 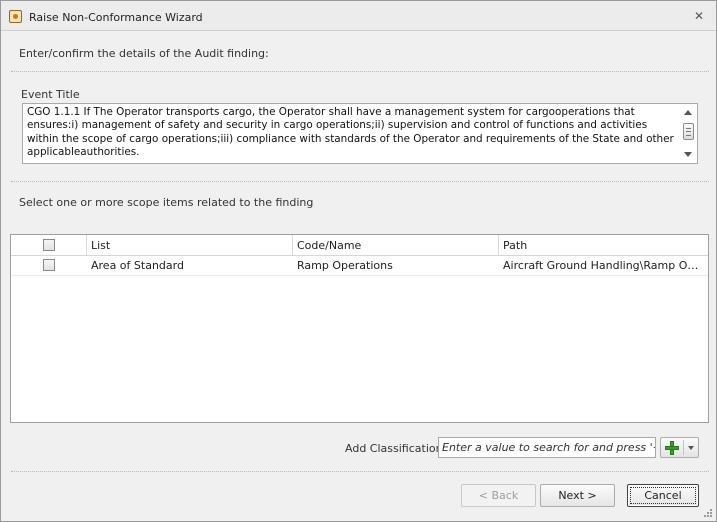 What do you see at coordinates (137, 265) in the screenshot?
I see `row-list-cell: Area of Standard` at bounding box center [137, 265].